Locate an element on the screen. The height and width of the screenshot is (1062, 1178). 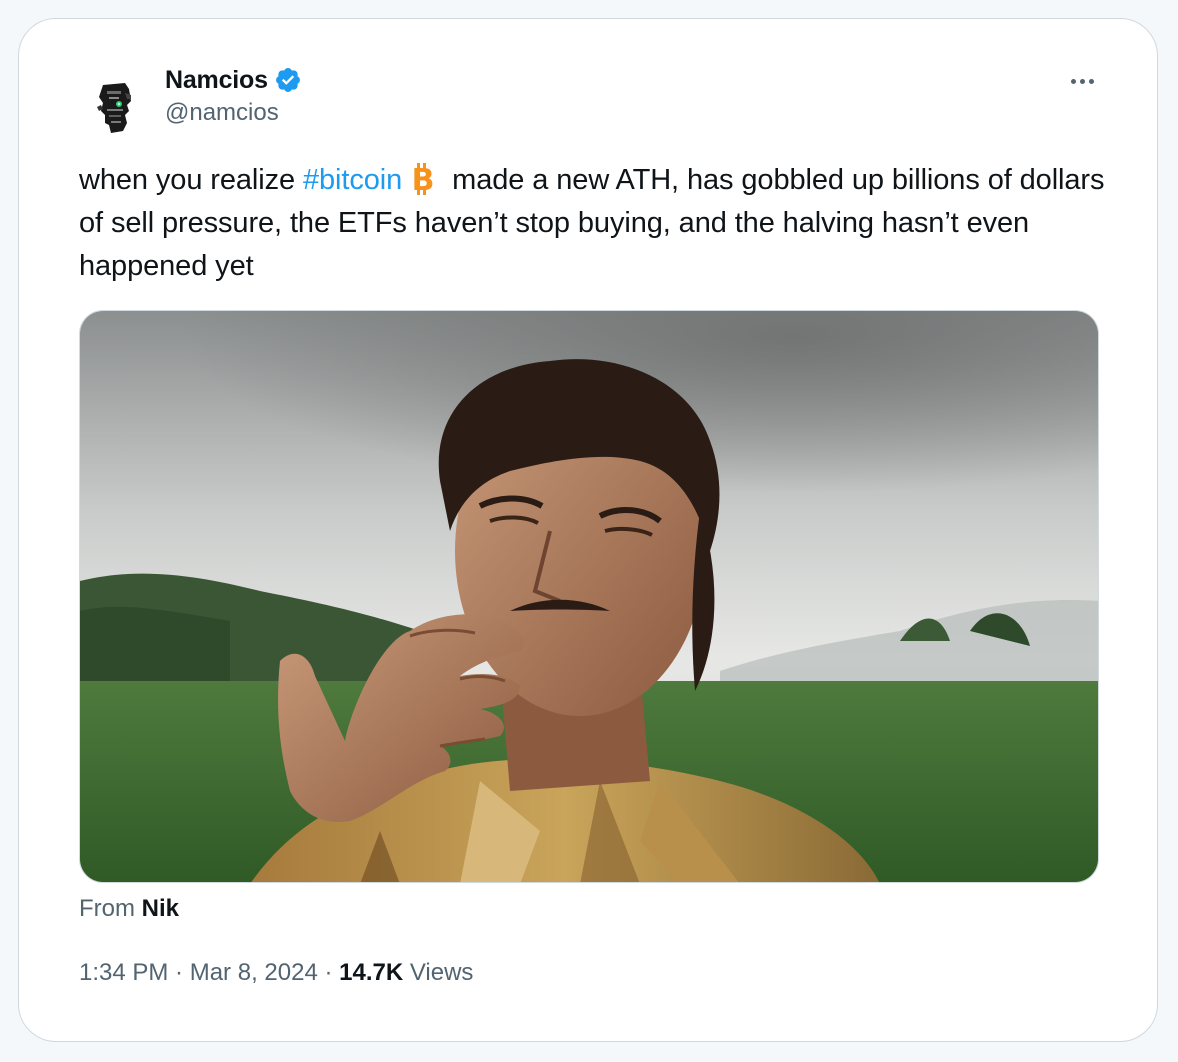
author-avatar is located at coordinates (117, 107).